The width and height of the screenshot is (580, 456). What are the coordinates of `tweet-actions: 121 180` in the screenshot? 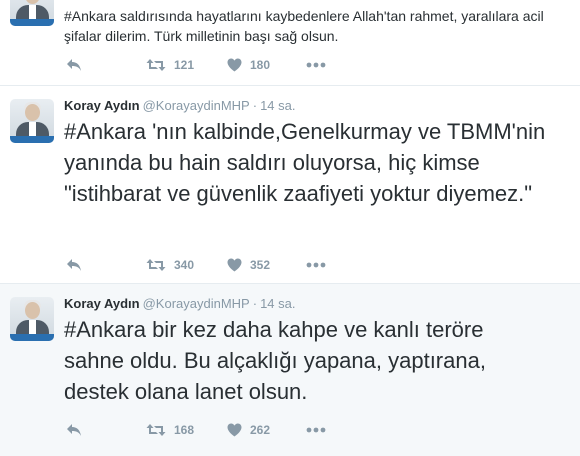 It's located at (214, 65).